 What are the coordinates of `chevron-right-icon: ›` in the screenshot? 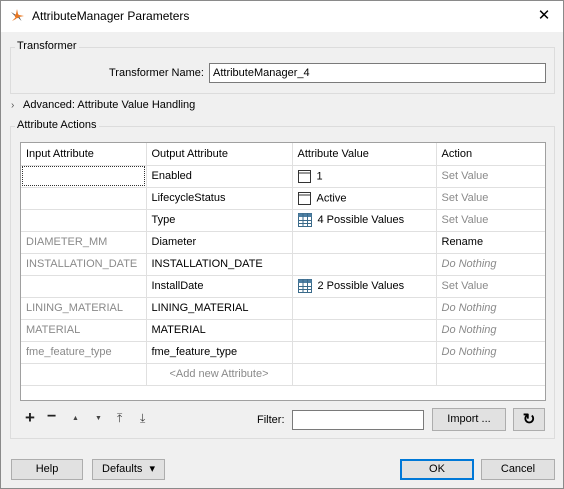 It's located at (13, 105).